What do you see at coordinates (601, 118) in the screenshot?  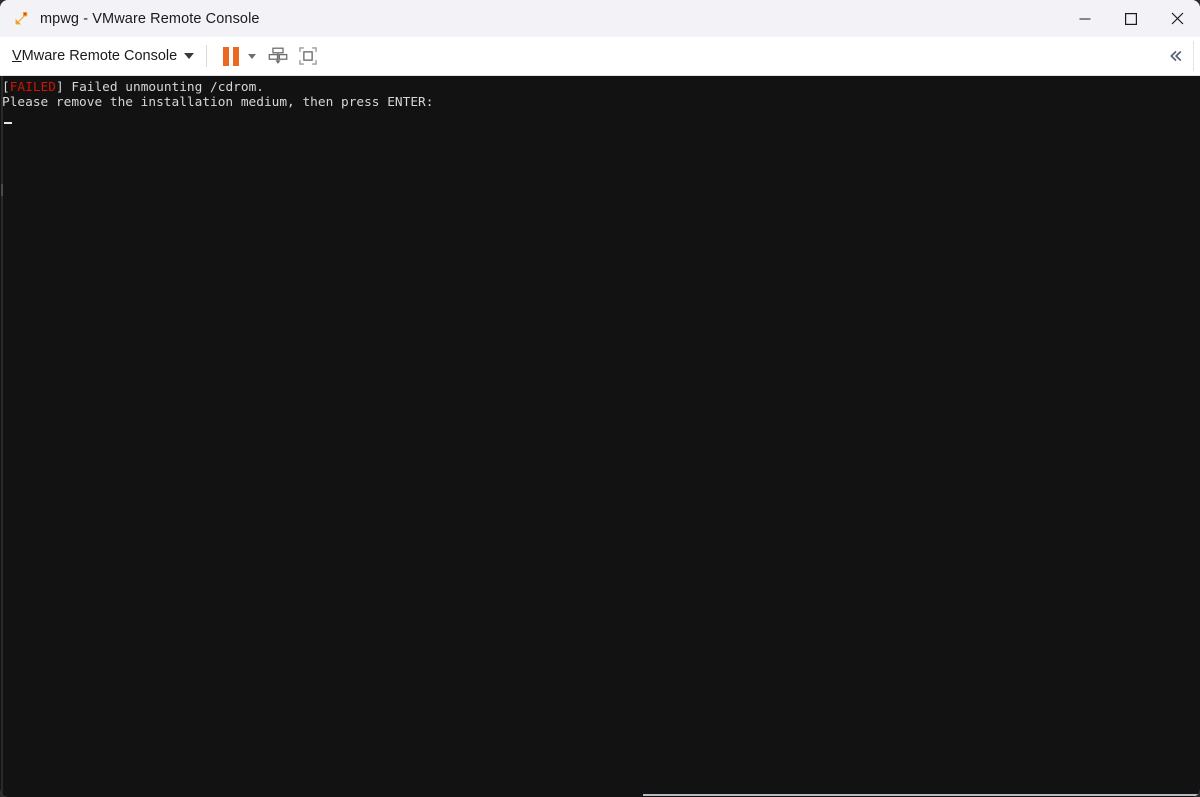 I see `terminal-cursor-line` at bounding box center [601, 118].